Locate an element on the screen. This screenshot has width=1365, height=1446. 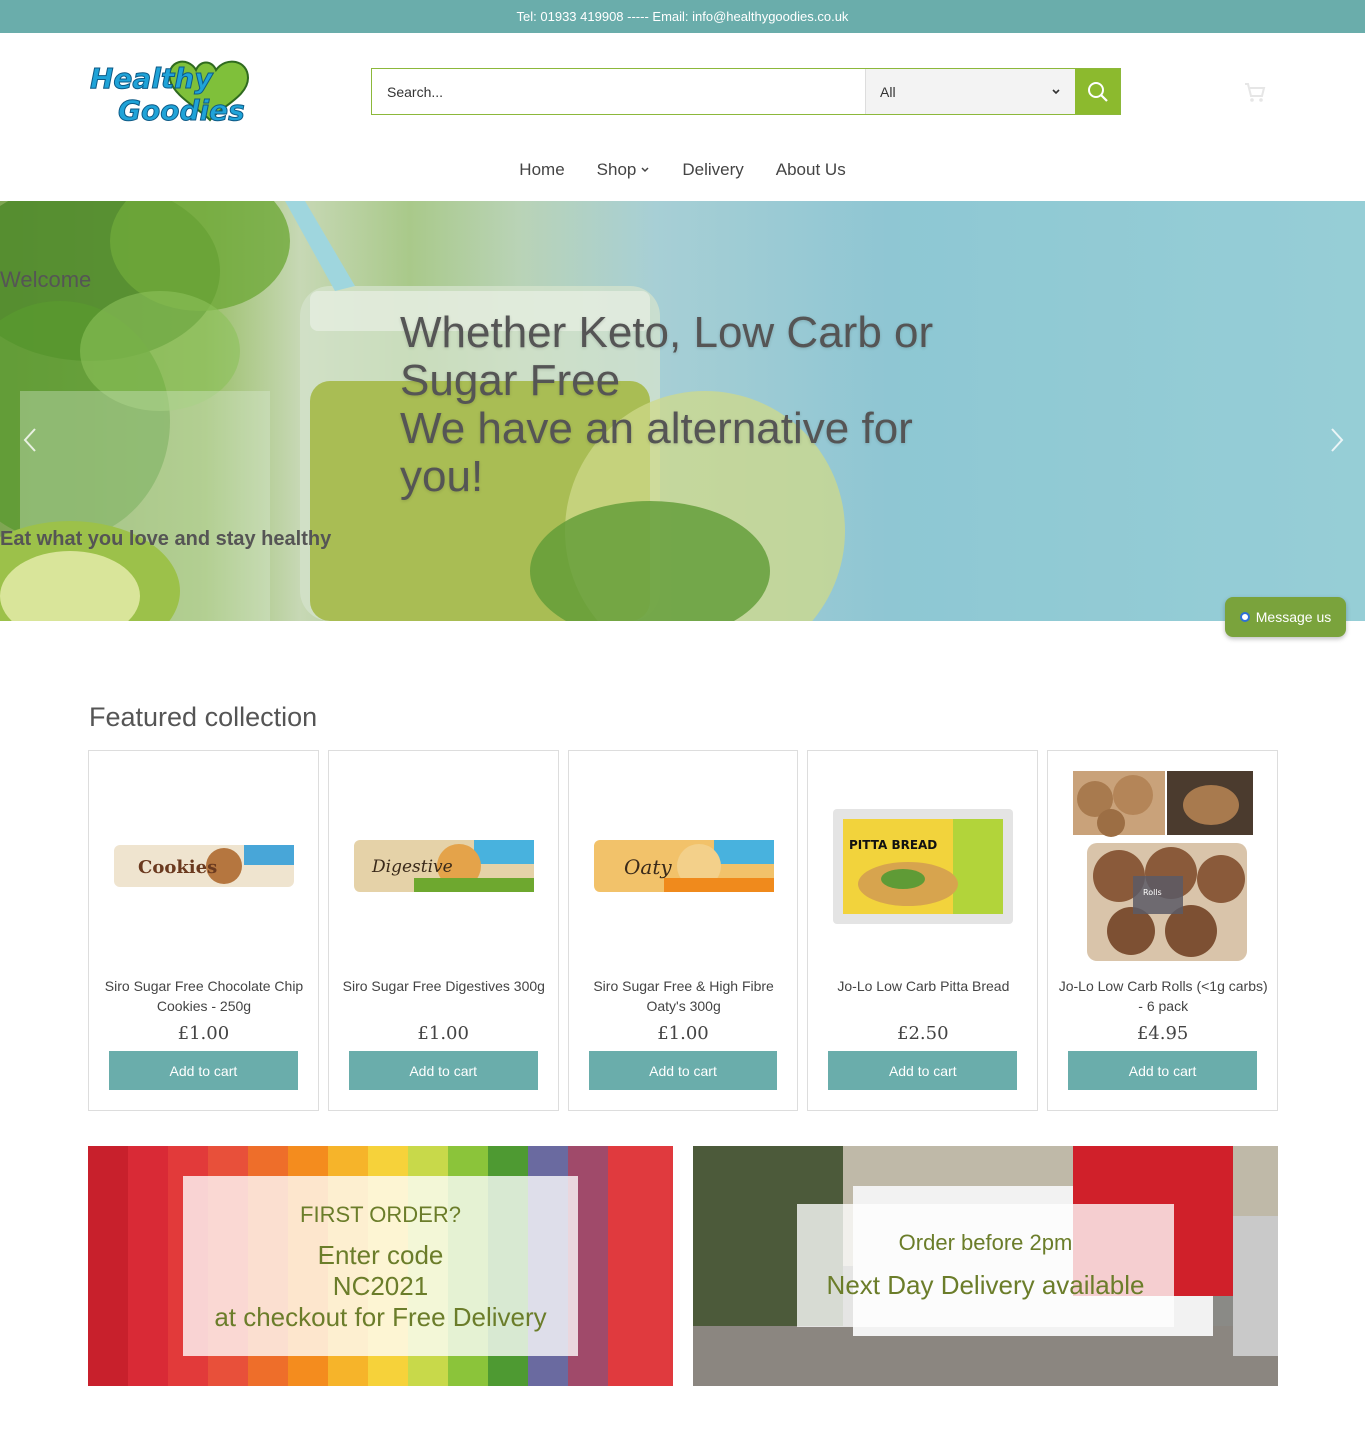
message-us-button: Message us is located at coordinates (1285, 617).